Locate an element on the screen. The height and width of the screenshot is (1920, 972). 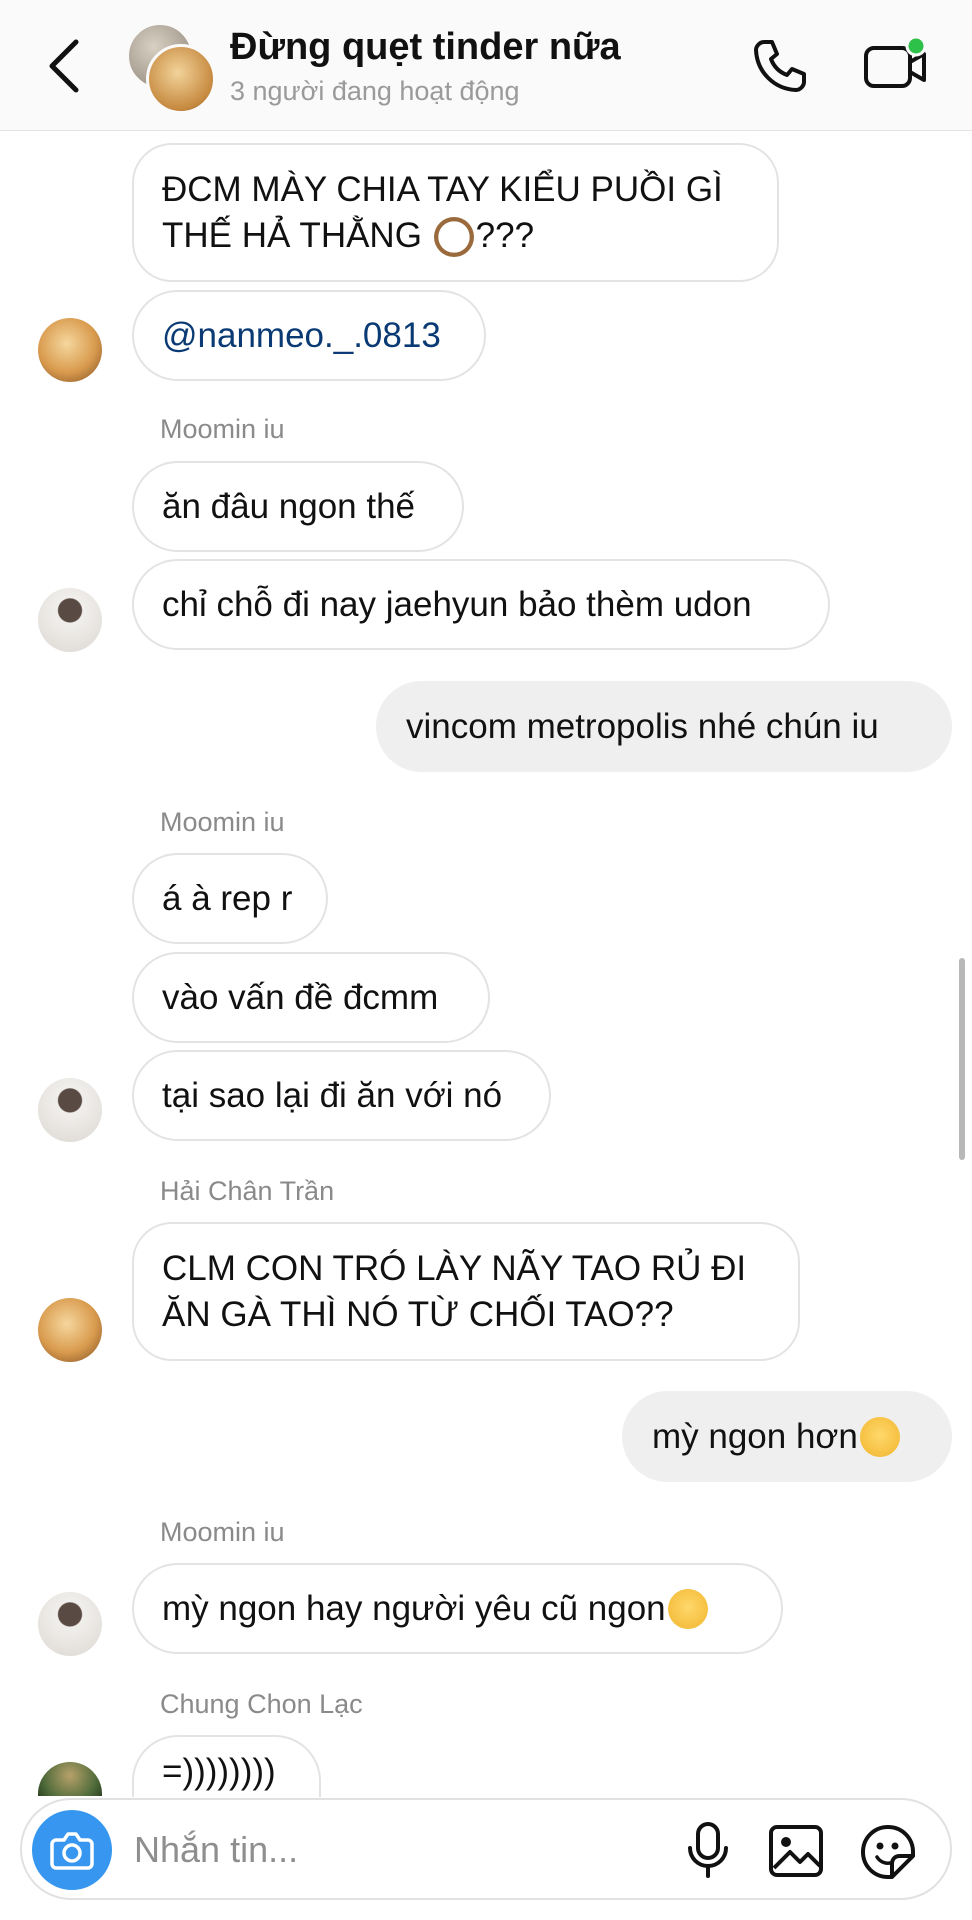
message-text: vincom metropolis nhé chún iu is located at coordinates (642, 726).